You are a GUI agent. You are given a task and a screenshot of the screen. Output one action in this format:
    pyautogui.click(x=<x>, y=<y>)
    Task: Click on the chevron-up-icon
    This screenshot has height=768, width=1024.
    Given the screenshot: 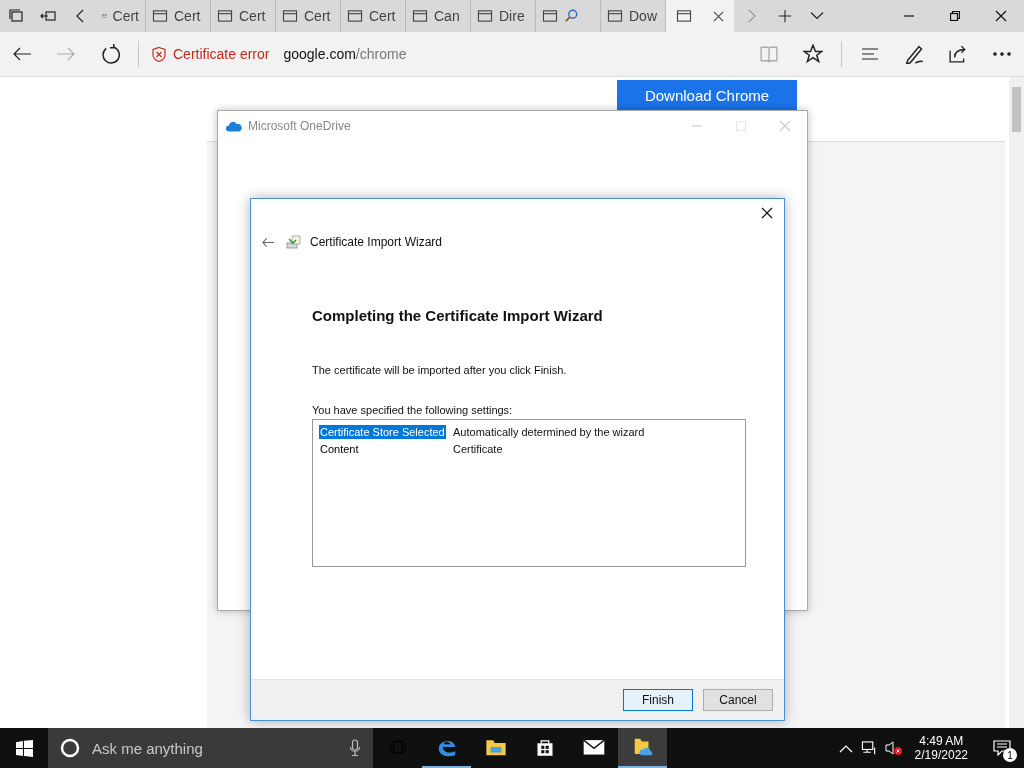 What is the action you would take?
    pyautogui.click(x=845, y=748)
    